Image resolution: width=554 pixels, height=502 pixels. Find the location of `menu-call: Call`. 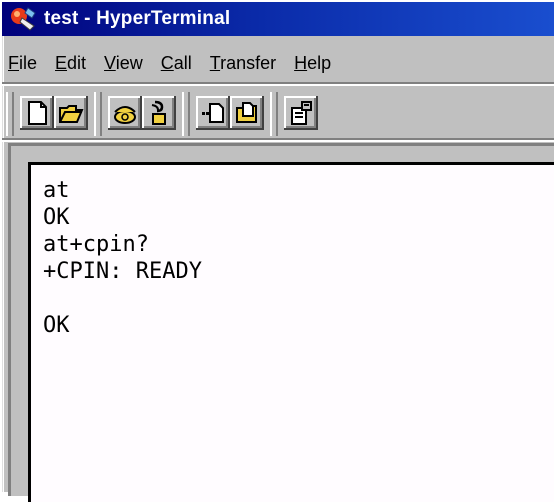

menu-call: Call is located at coordinates (176, 63).